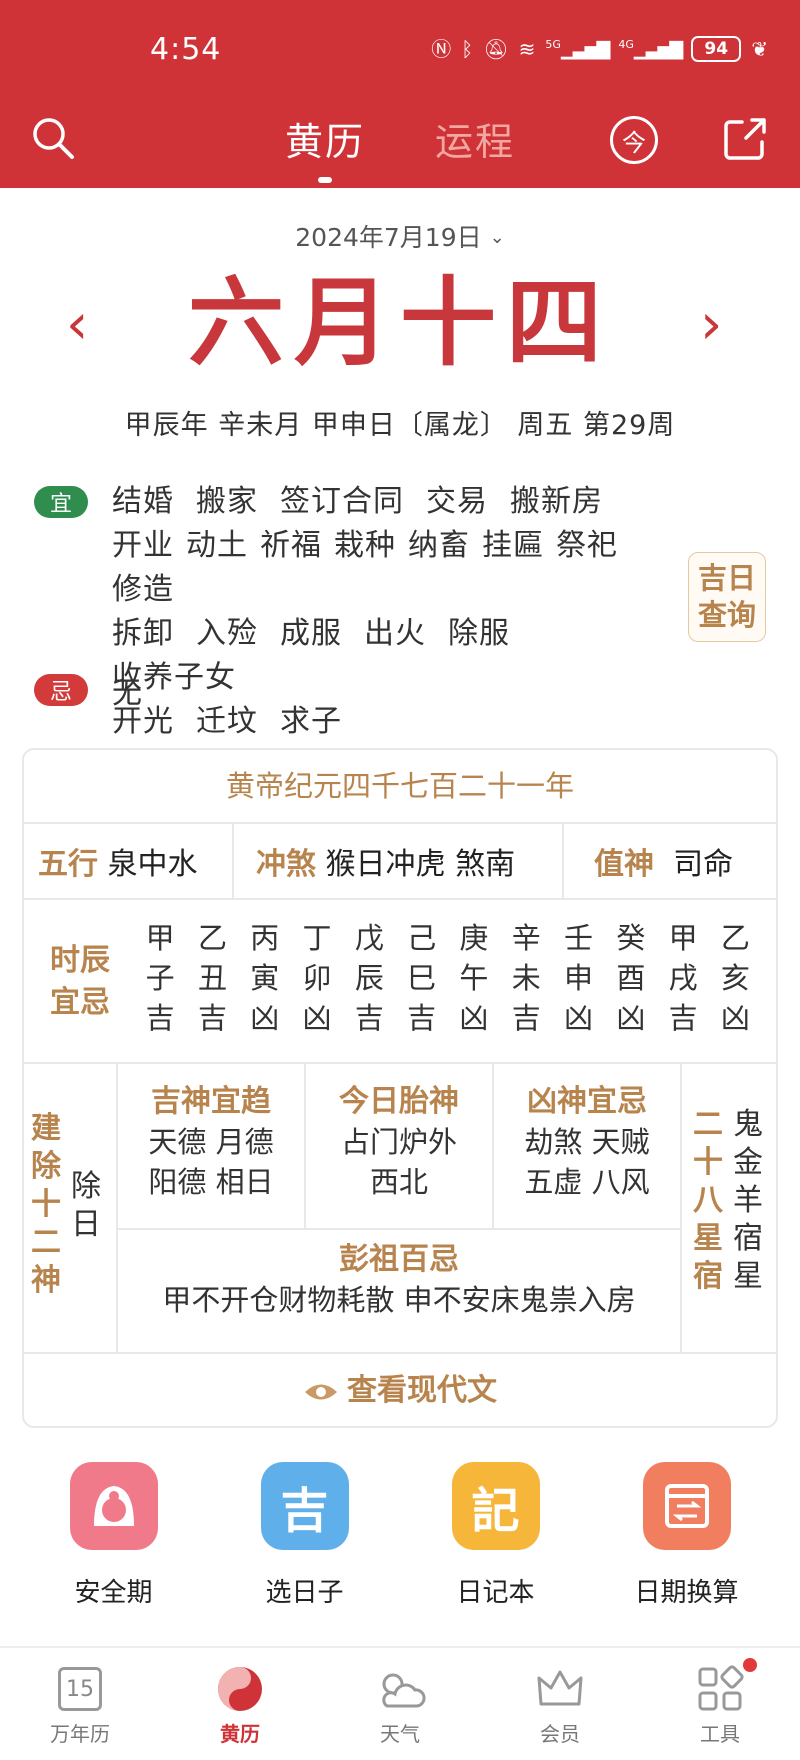 The height and width of the screenshot is (1760, 800). What do you see at coordinates (513, 545) in the screenshot?
I see `yi-item: 挂匾` at bounding box center [513, 545].